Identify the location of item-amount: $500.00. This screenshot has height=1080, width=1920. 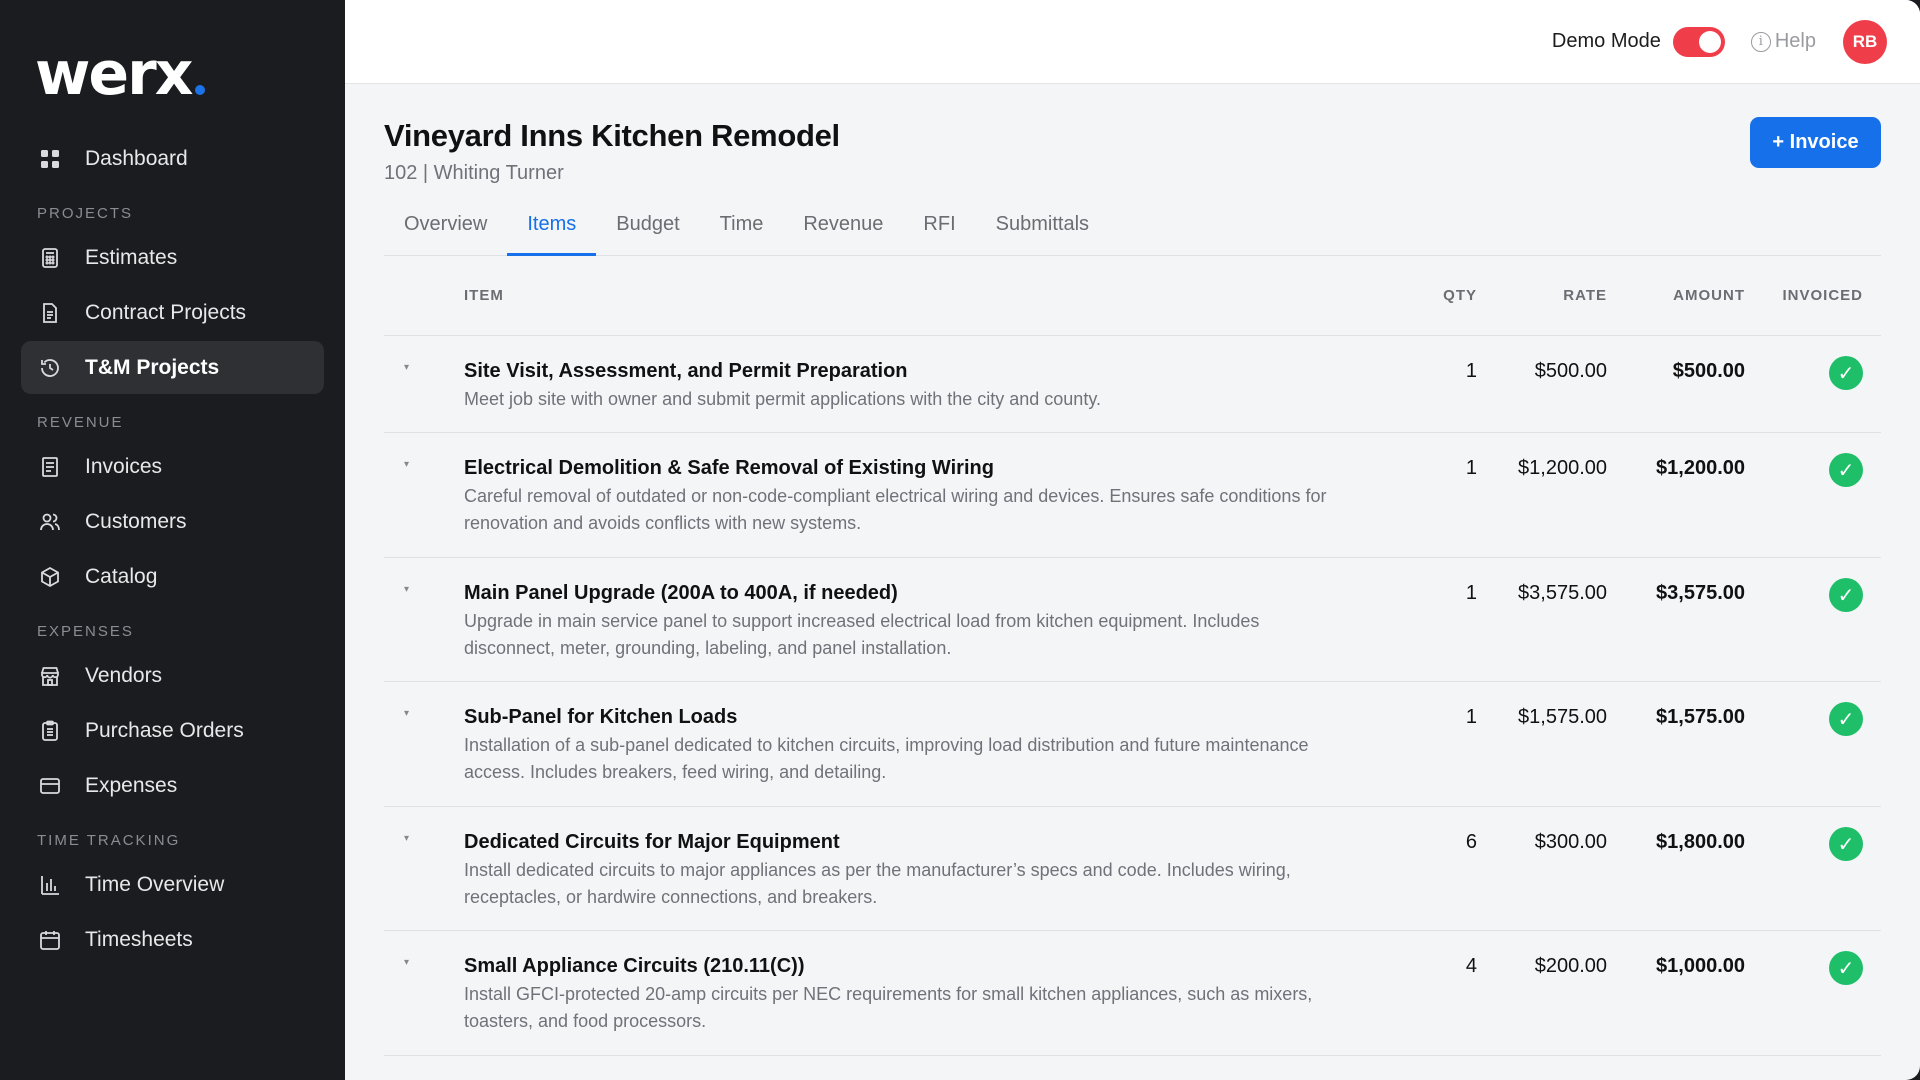
(1708, 371).